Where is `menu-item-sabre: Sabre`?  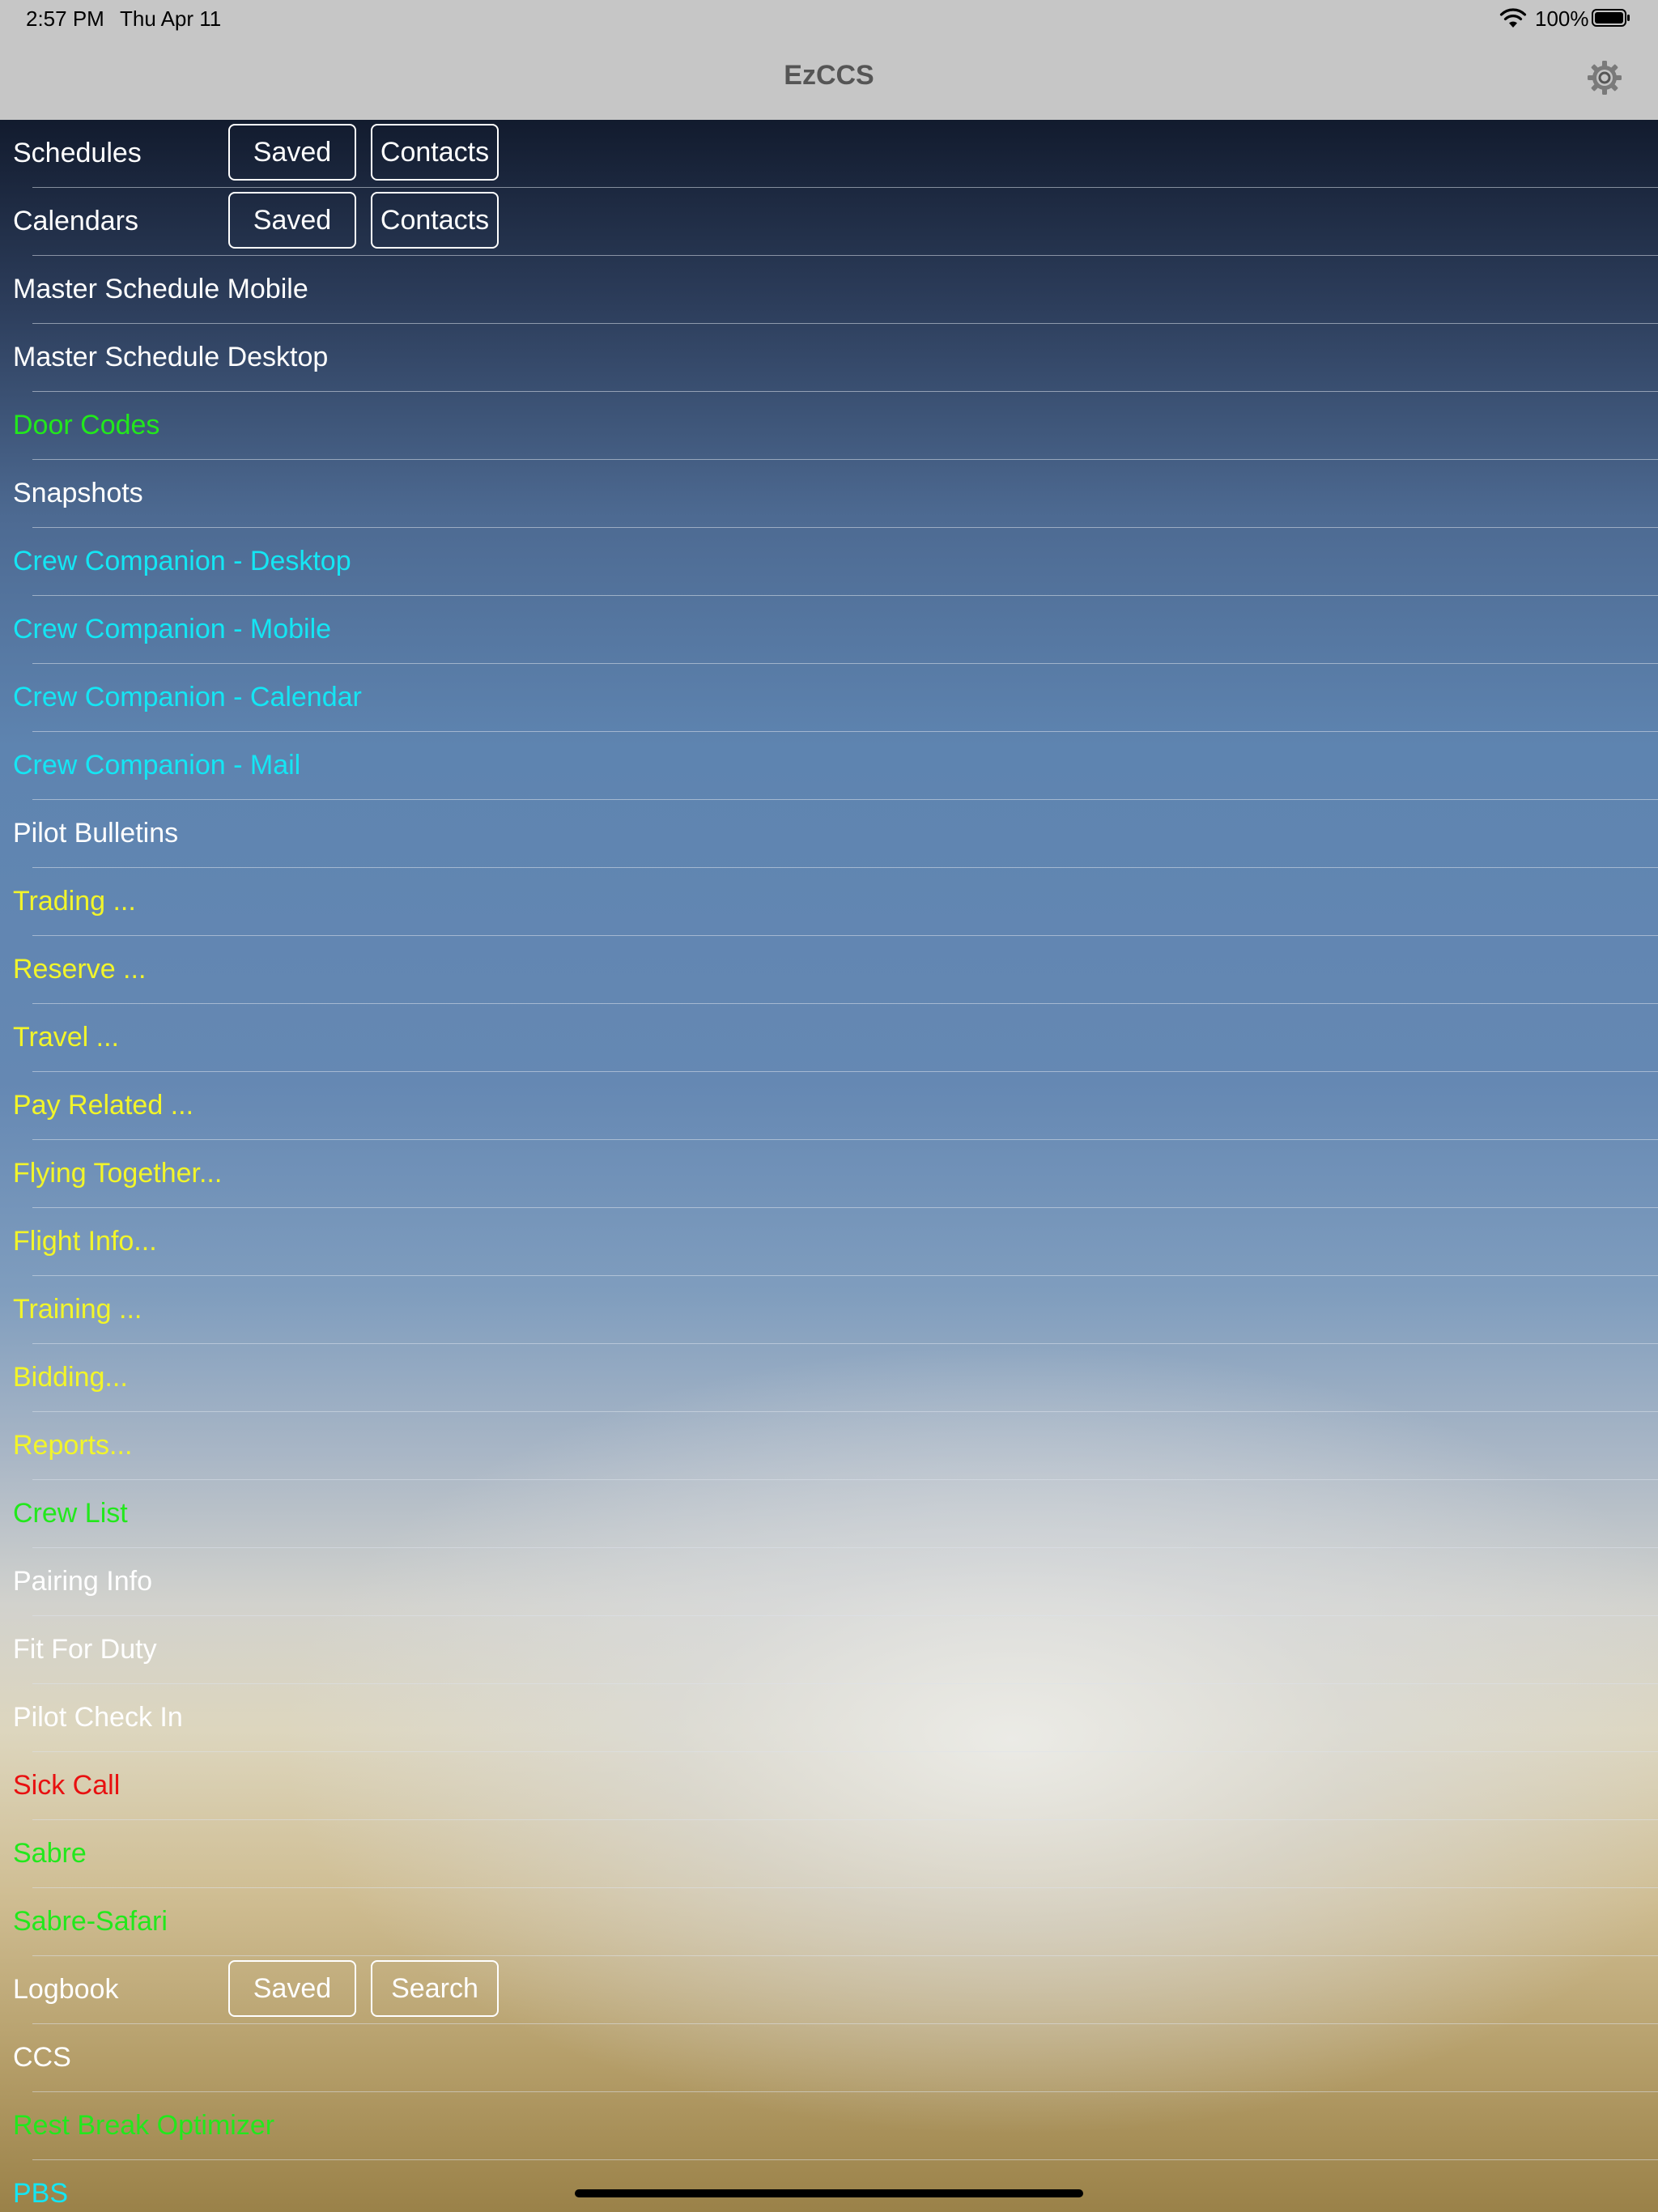
menu-item-sabre: Sabre is located at coordinates (829, 1854).